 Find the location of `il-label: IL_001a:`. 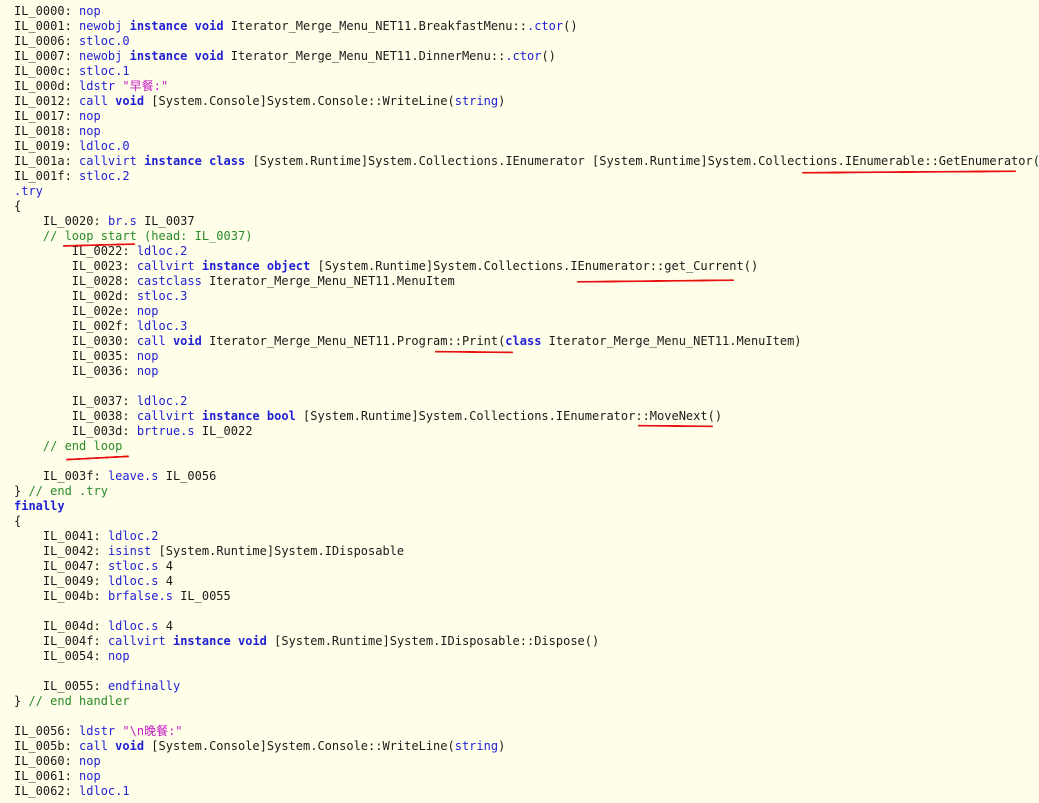

il-label: IL_001a: is located at coordinates (47, 161).